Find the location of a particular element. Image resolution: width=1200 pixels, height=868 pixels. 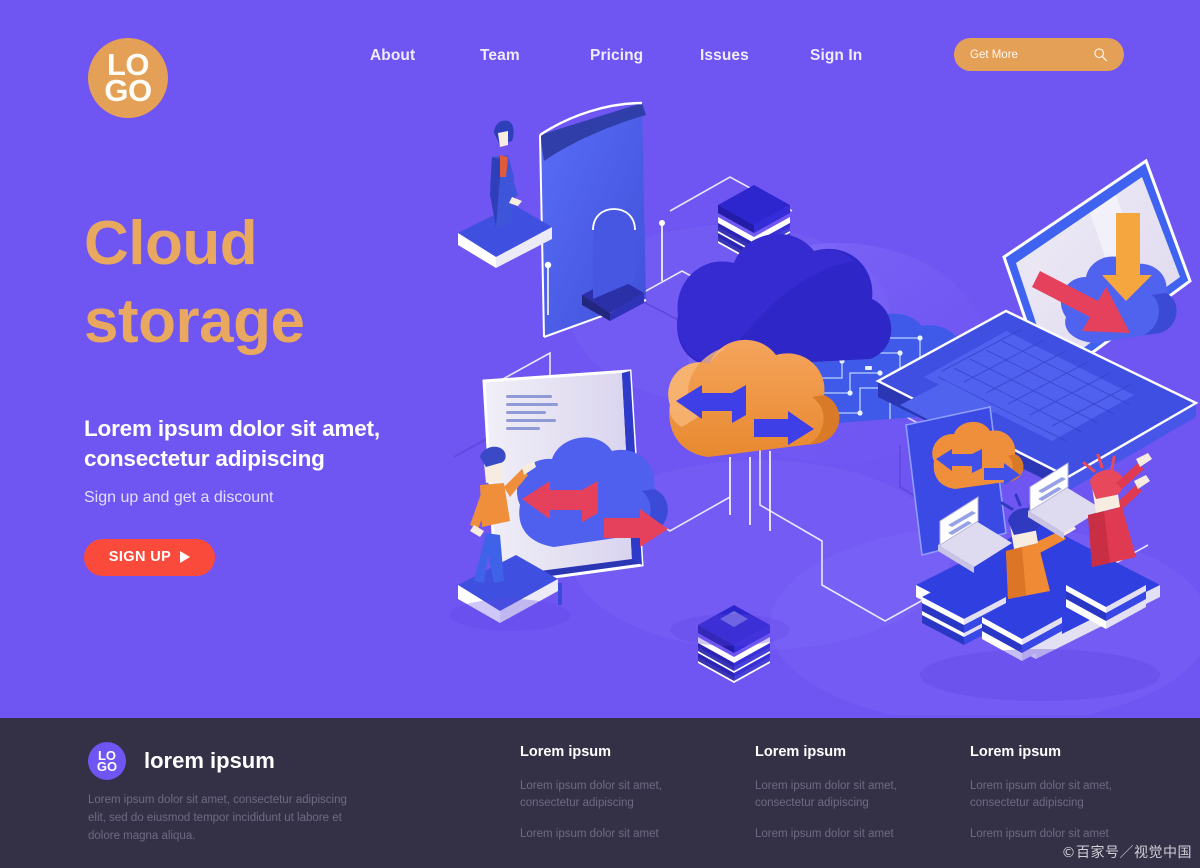

footer-column-1-heading: Lorem ipsum is located at coordinates (566, 752).